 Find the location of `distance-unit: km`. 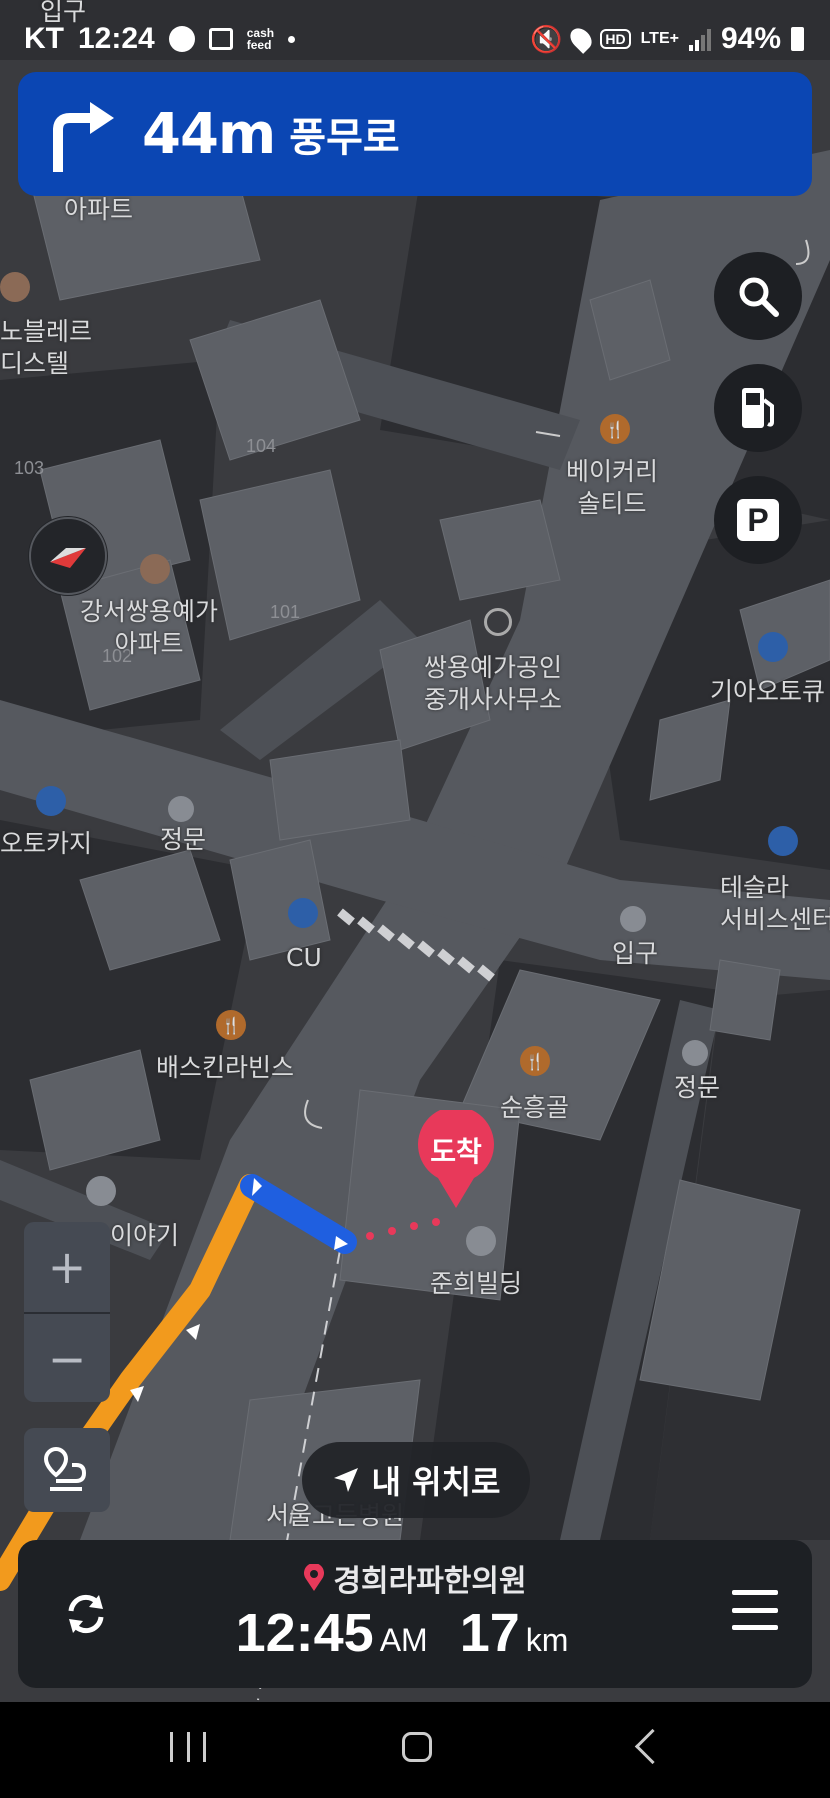

distance-unit: km is located at coordinates (547, 1640).